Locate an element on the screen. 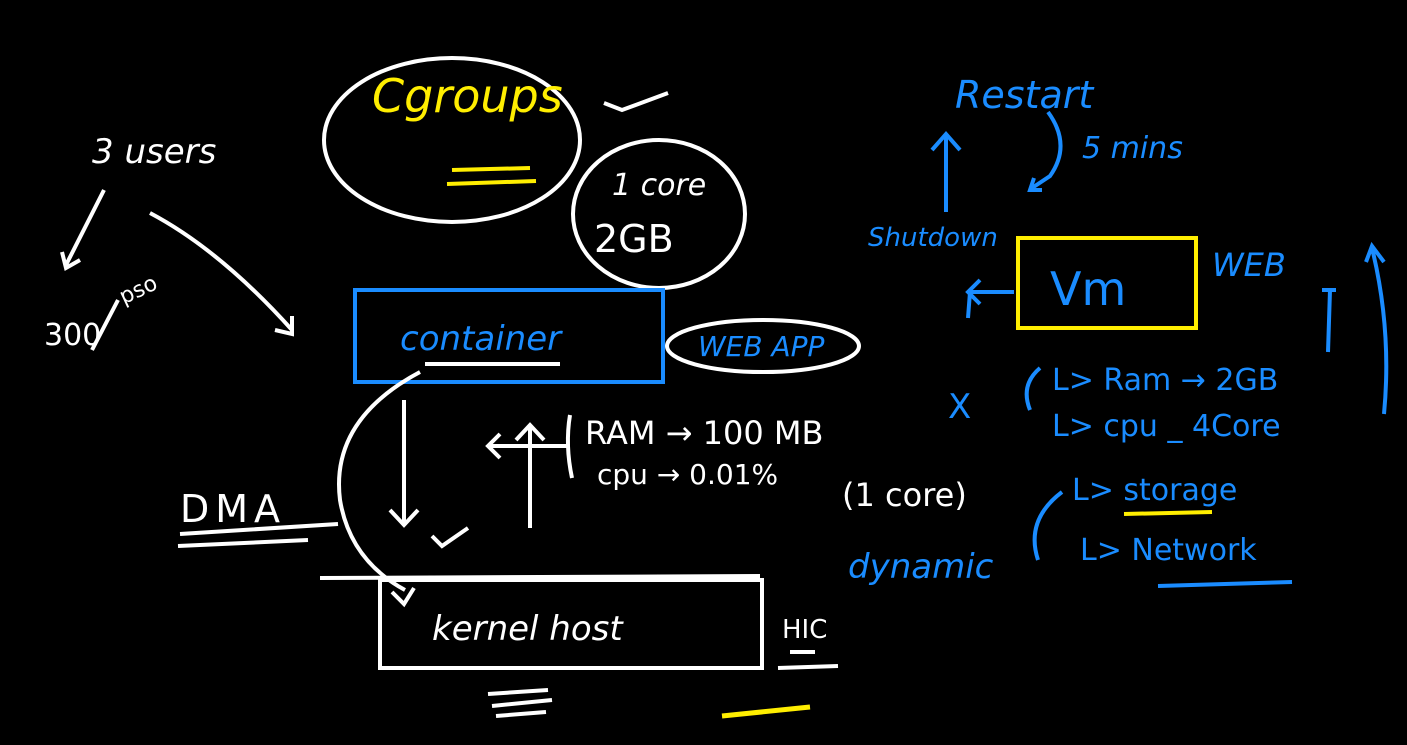 Image resolution: width=1407 pixels, height=745 pixels. storage-underline is located at coordinates (1168, 513).